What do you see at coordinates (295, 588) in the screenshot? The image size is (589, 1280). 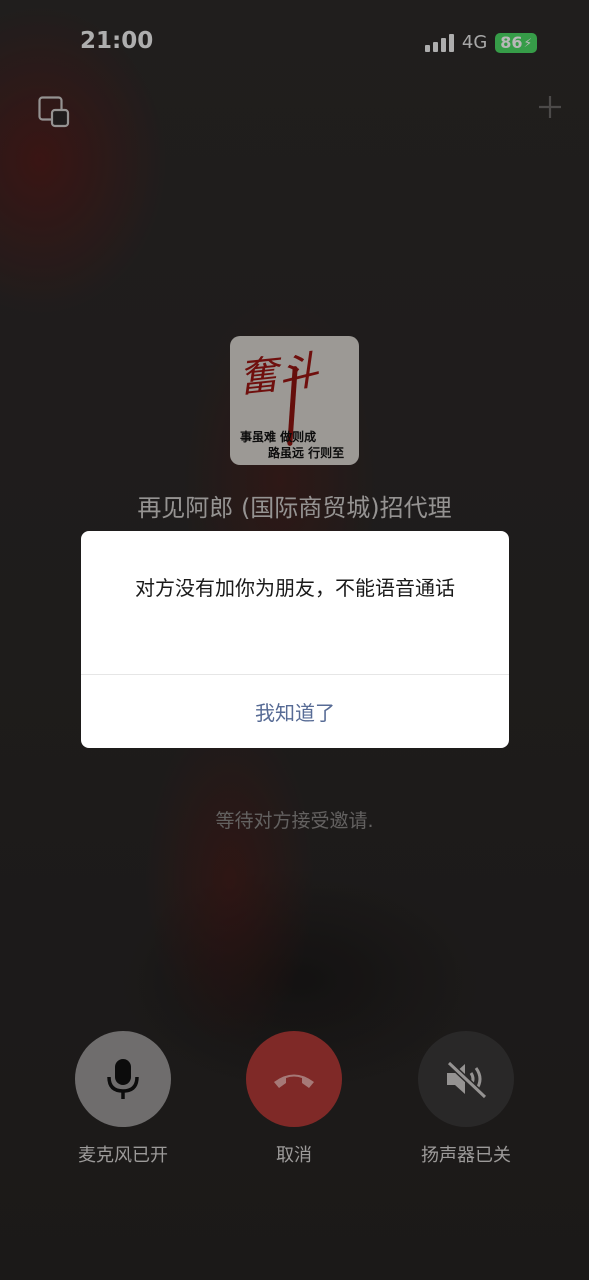 I see `dialog-message: 对方没有加你为朋友，不能语音通话` at bounding box center [295, 588].